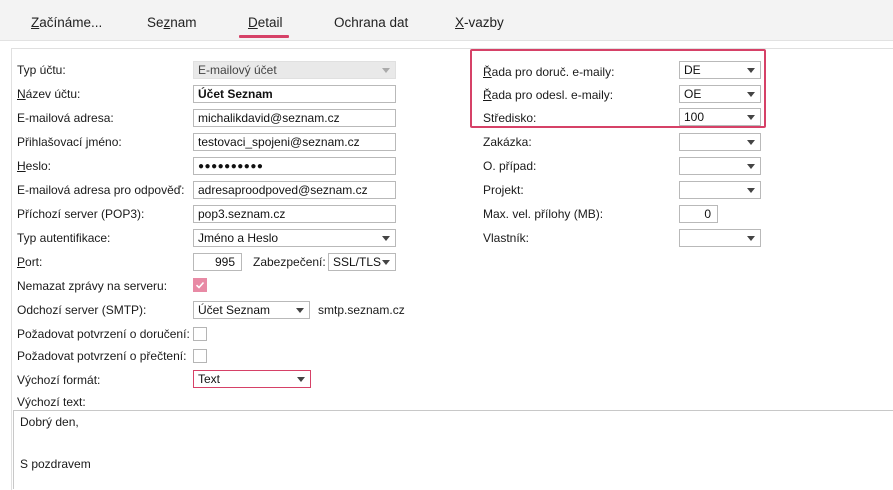  What do you see at coordinates (506, 238) in the screenshot?
I see `label-vlastnik: Vlastník:` at bounding box center [506, 238].